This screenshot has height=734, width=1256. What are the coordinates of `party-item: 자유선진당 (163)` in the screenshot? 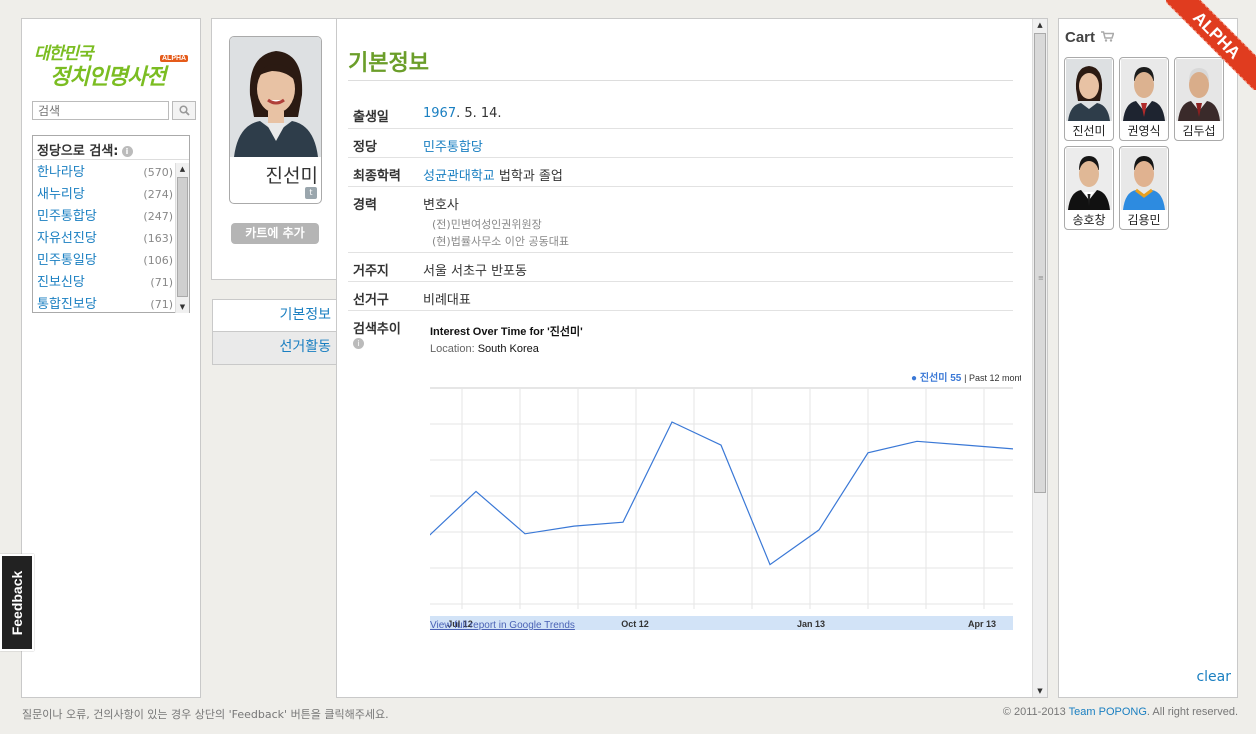 It's located at (103, 239).